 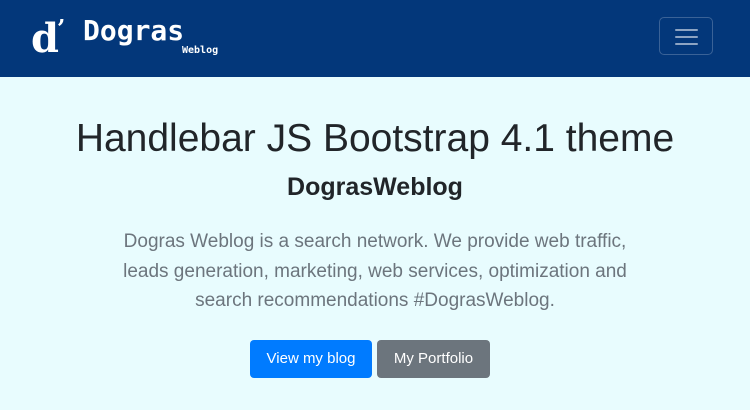 I want to click on brand-subtitle: Weblog, so click(x=200, y=50).